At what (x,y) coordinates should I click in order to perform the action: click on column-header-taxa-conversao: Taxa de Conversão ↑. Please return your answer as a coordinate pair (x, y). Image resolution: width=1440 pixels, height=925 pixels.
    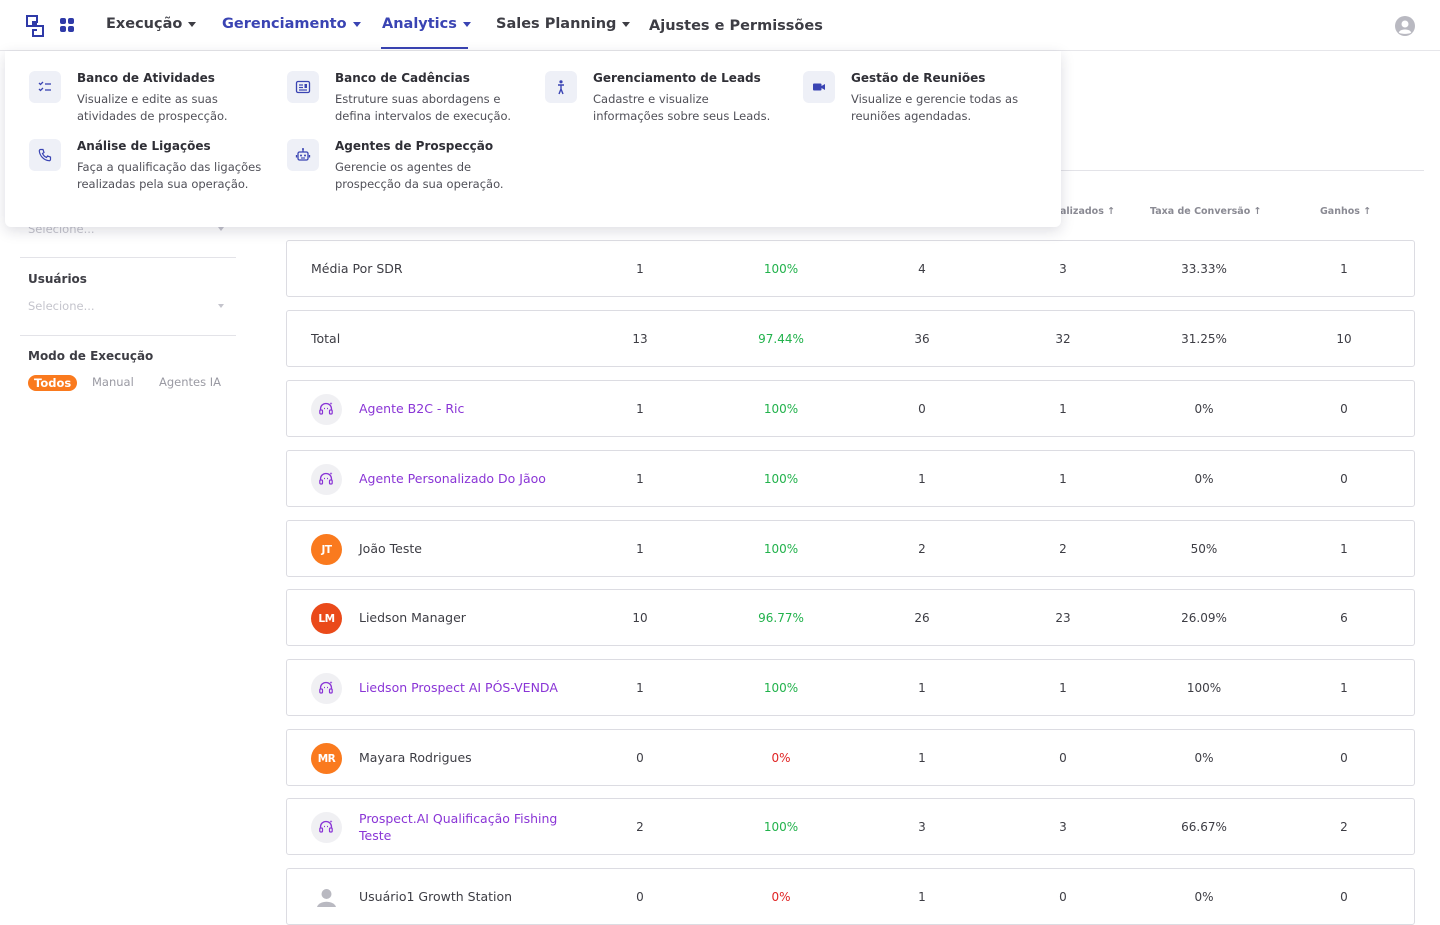
    Looking at the image, I should click on (1206, 211).